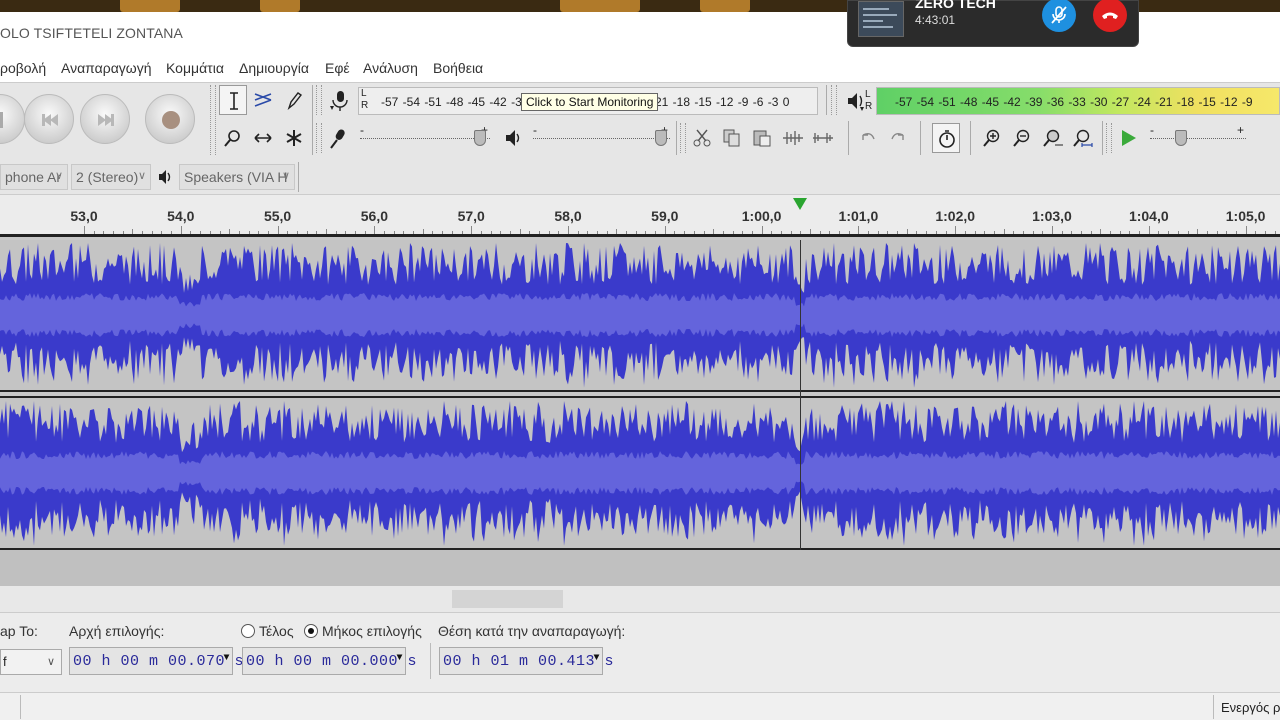  I want to click on selection-tool, so click(233, 100).